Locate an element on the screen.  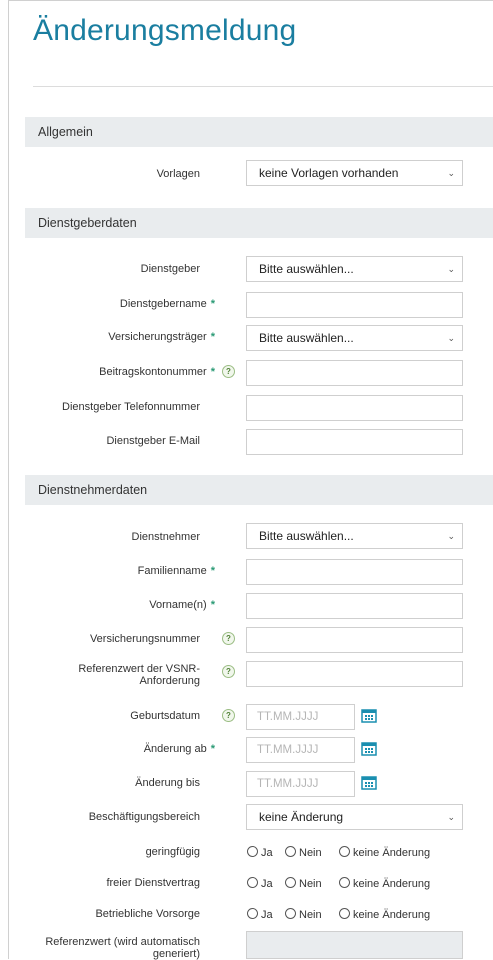
referenzwert-auto-line2: generiert) is located at coordinates (176, 954).